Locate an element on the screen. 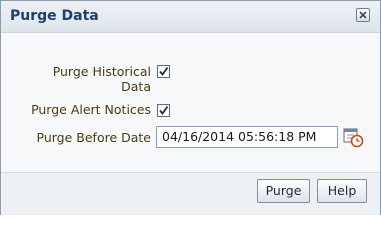 The image size is (381, 240). calendar-clock-icon is located at coordinates (353, 137).